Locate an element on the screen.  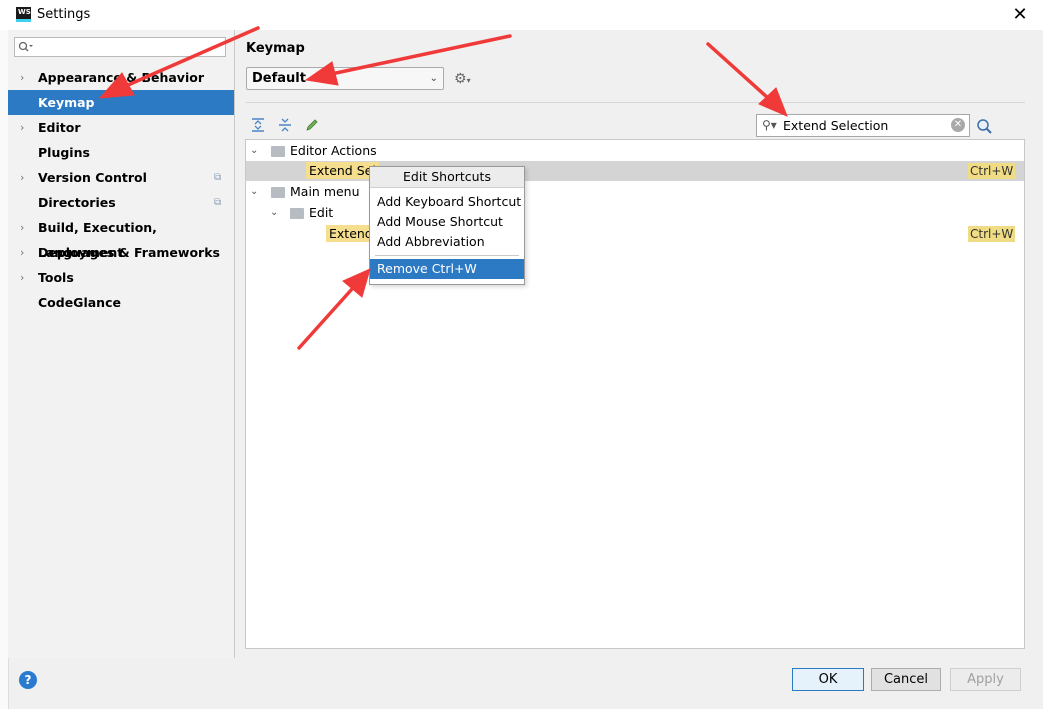
sidebar-search-input is located at coordinates (120, 47).